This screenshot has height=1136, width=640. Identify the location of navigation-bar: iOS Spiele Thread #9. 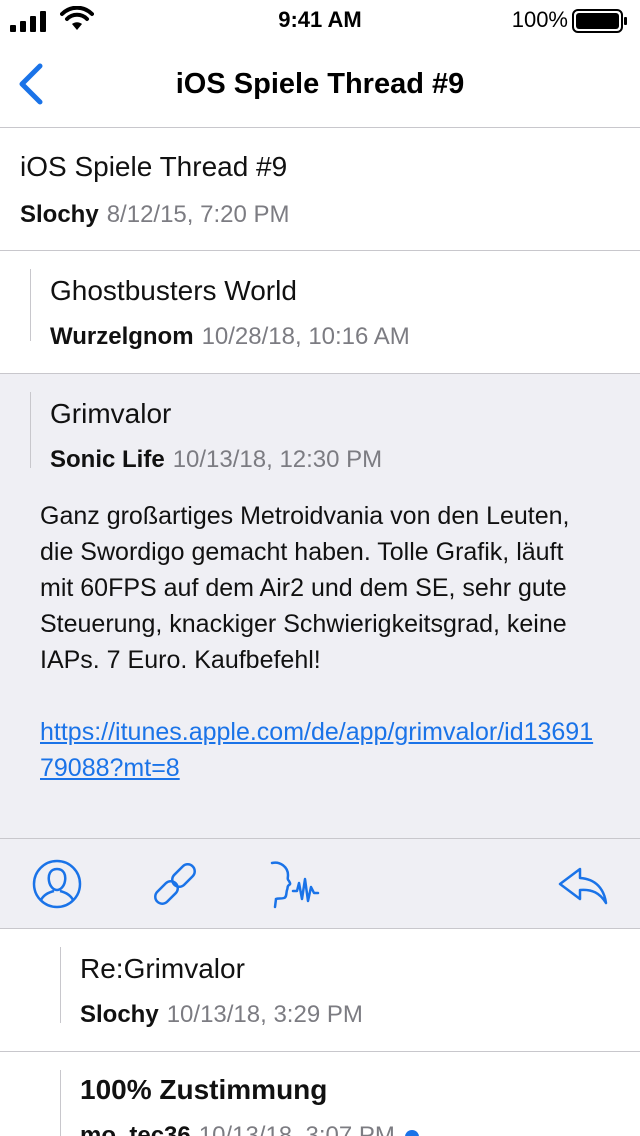
(320, 84).